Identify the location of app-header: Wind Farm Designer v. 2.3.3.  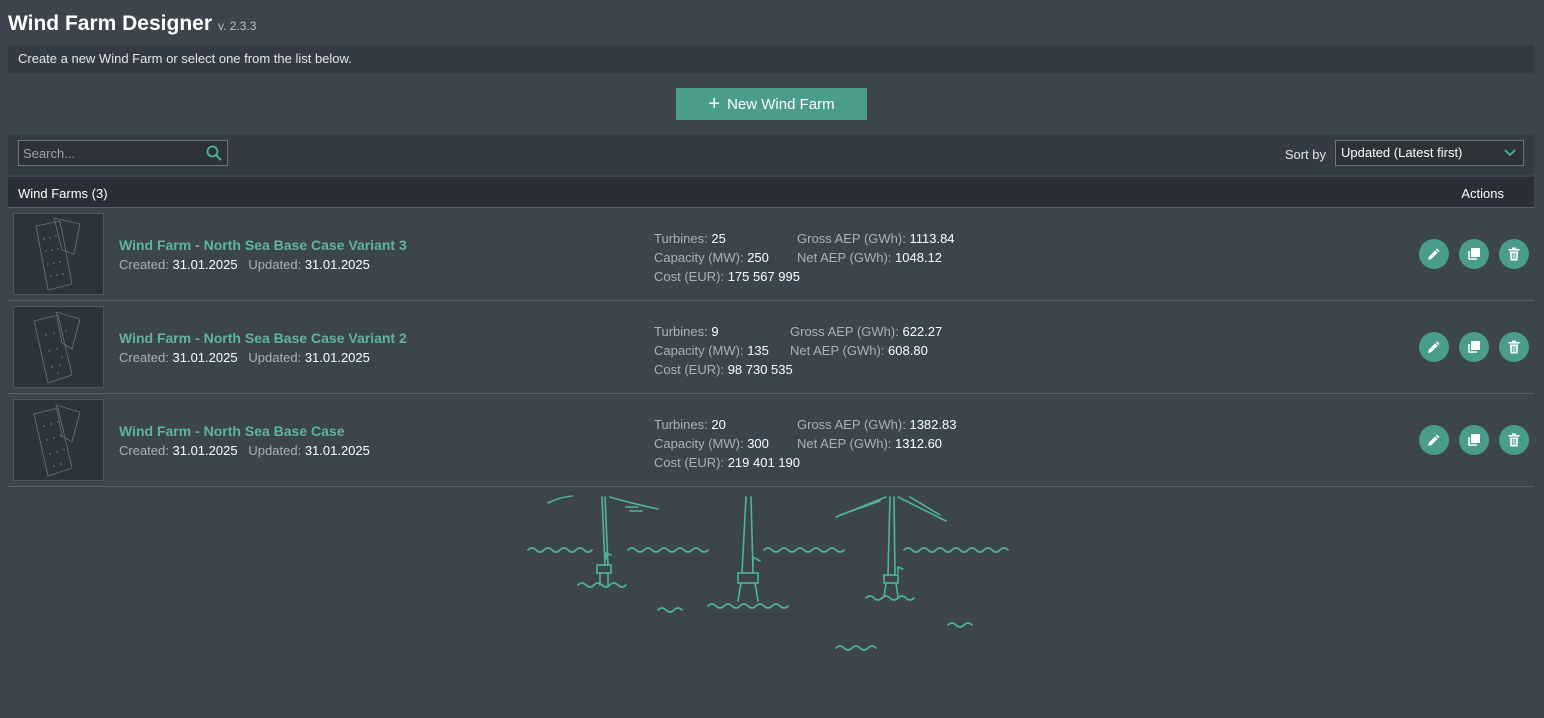
(132, 27).